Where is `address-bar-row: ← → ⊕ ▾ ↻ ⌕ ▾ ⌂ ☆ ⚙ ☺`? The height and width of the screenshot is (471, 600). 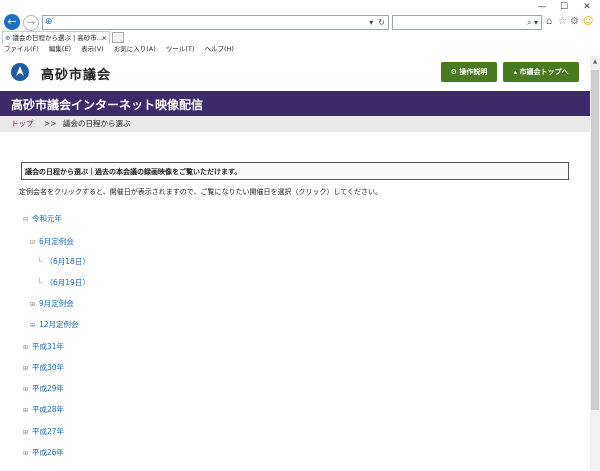 address-bar-row: ← → ⊕ ▾ ↻ ⌕ ▾ ⌂ ☆ ⚙ ☺ is located at coordinates (300, 22).